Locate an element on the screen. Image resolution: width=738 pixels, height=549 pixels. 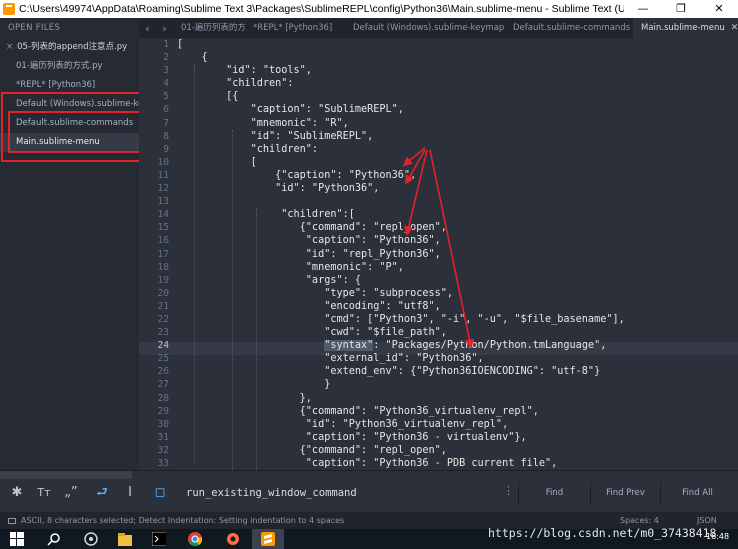
code-line: "encoding": "utf8", is located at coordinates (457, 306).